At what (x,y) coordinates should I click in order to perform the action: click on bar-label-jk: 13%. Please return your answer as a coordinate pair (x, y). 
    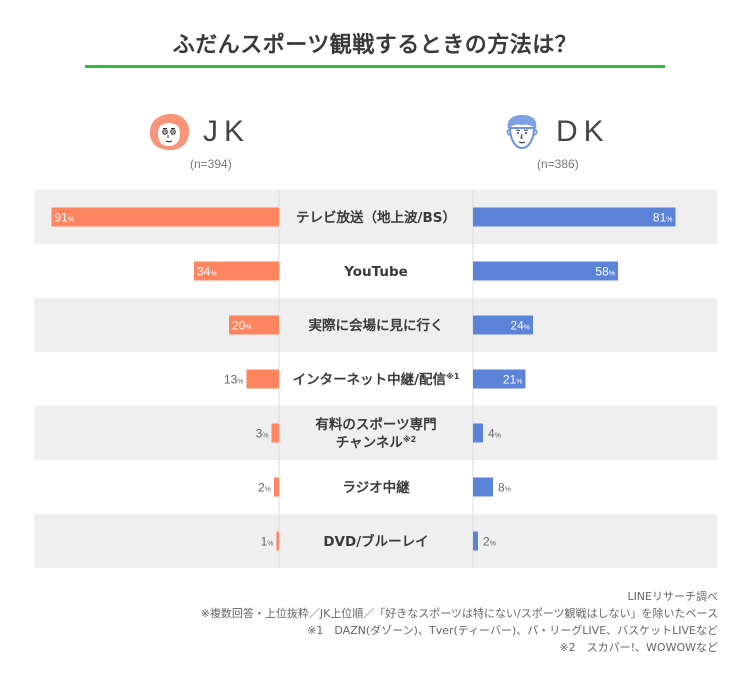
    Looking at the image, I should click on (234, 380).